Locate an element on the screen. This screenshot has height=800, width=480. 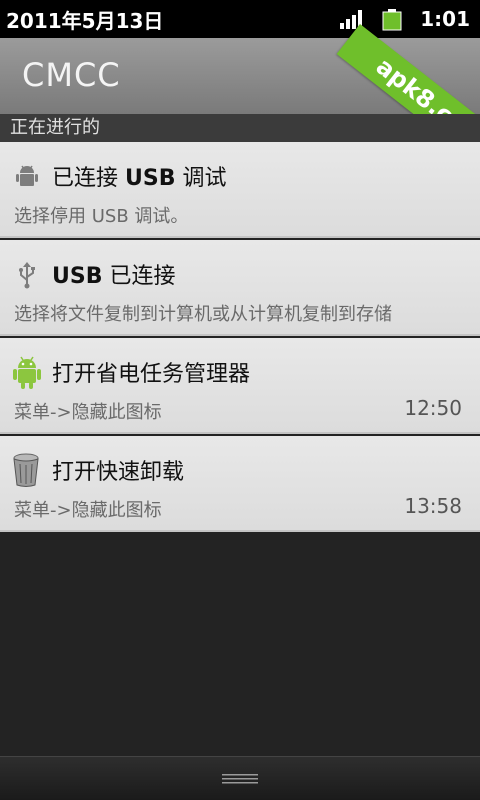
notification-title: 打开快速卸载 is located at coordinates (118, 472).